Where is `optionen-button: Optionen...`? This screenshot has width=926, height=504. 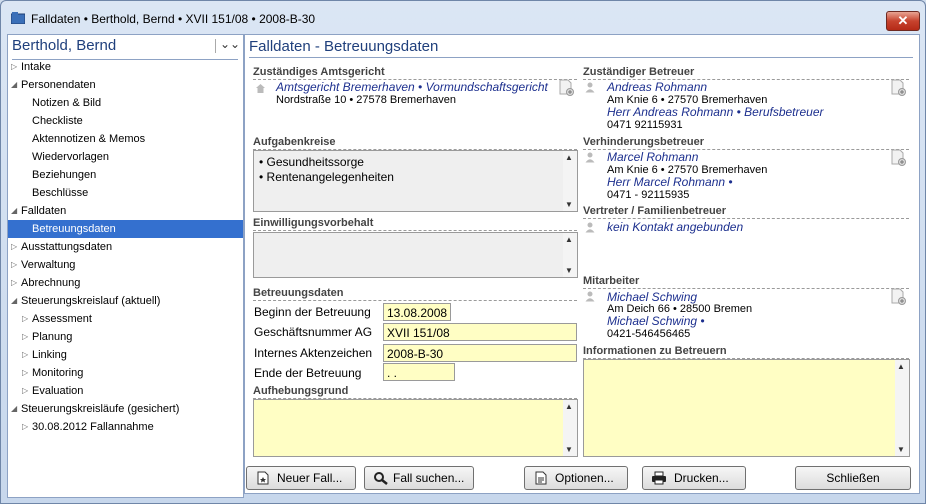
optionen-button: Optionen... is located at coordinates (576, 478).